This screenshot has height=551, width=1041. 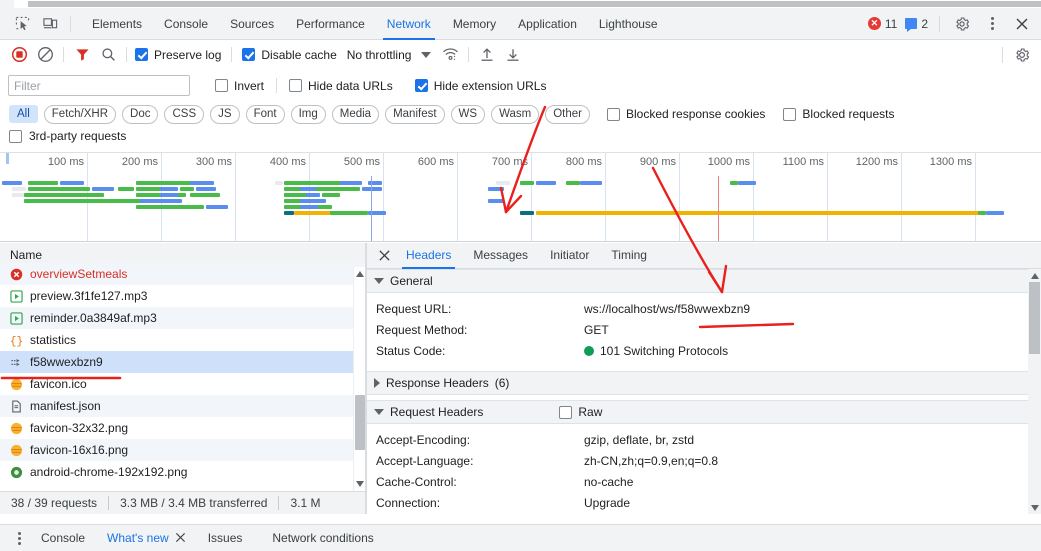 I want to click on drawer-more-icon, so click(x=19, y=538).